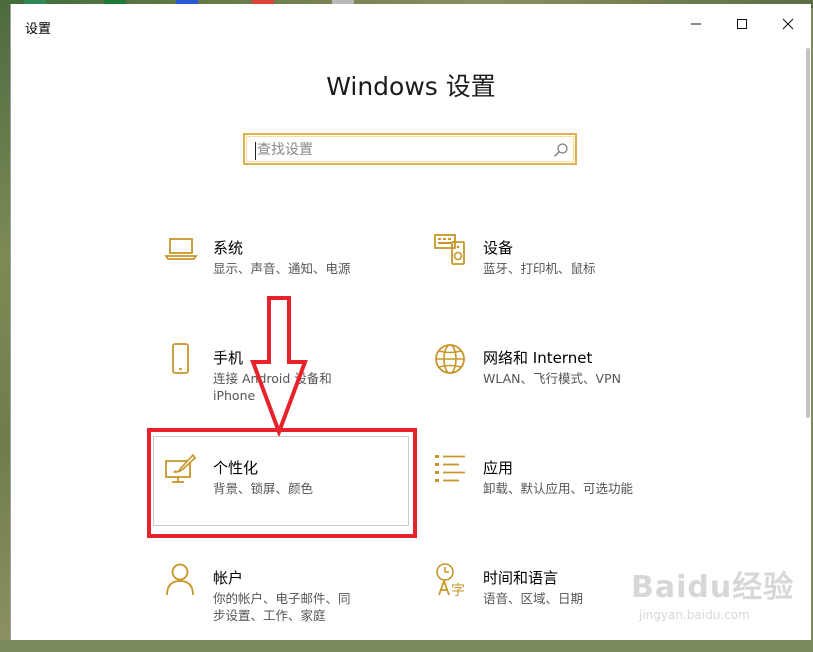  Describe the element at coordinates (228, 578) in the screenshot. I see `tile-title: 帐户` at that location.